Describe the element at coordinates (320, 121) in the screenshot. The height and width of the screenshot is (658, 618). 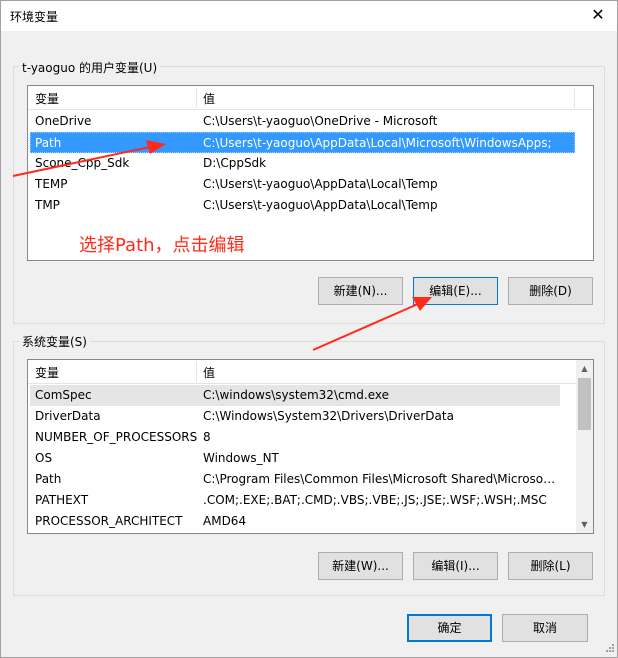
I see `row-value: C:\Users\t-yaoguo\OneDrive - Microsoft` at that location.